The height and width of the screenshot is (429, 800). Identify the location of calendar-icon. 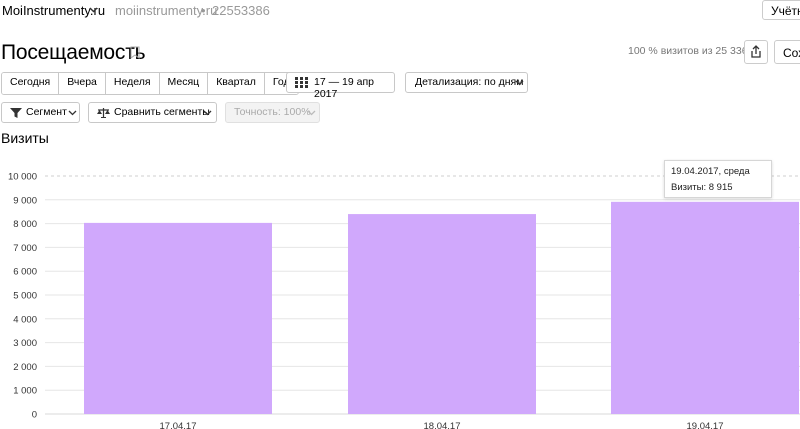
(301, 82).